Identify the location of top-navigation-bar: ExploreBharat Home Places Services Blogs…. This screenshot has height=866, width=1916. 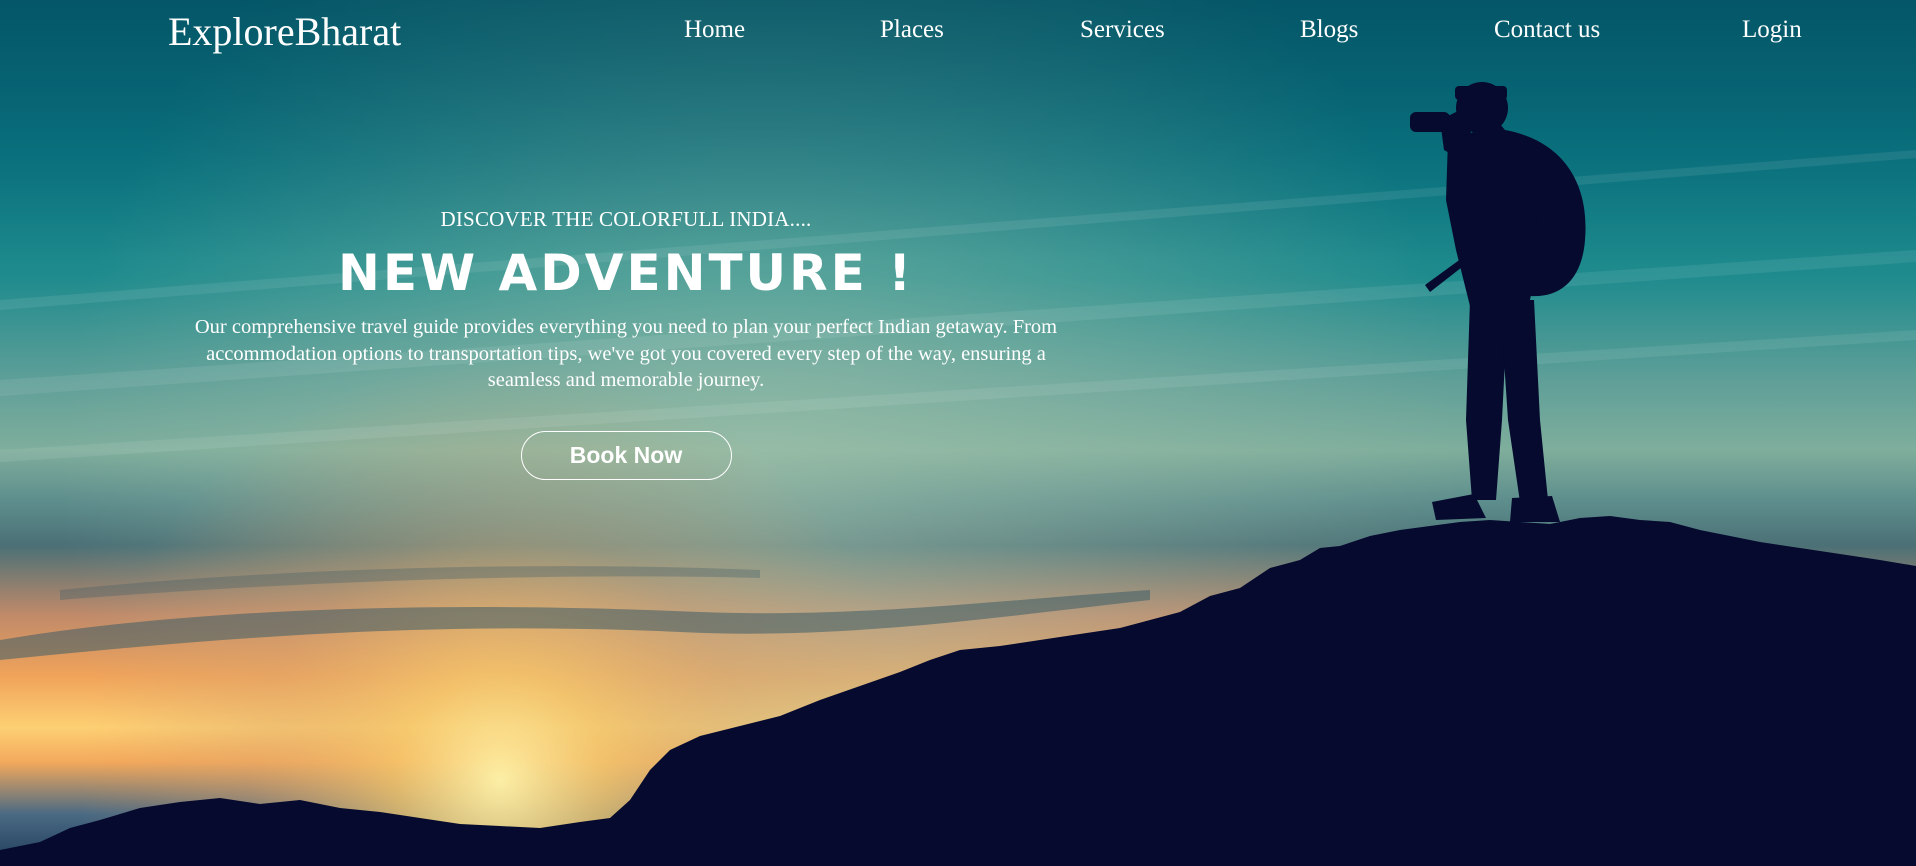
(958, 31).